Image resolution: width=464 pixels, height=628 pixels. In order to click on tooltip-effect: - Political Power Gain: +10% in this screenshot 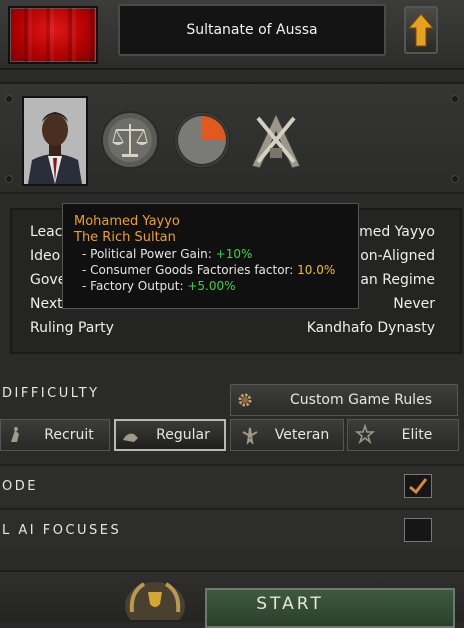, I will do `click(211, 254)`.